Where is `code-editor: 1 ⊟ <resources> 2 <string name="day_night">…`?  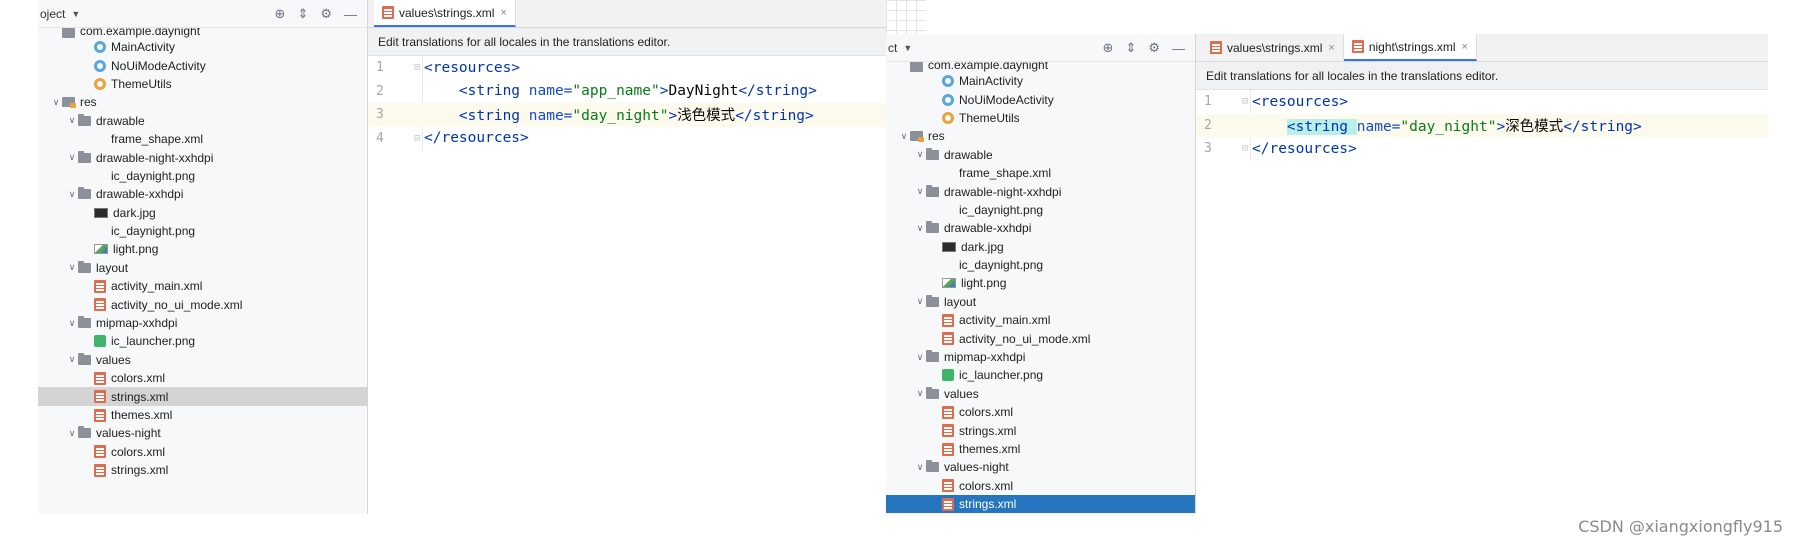 code-editor: 1 ⊟ <resources> 2 <string name="day_night">… is located at coordinates (1482, 125).